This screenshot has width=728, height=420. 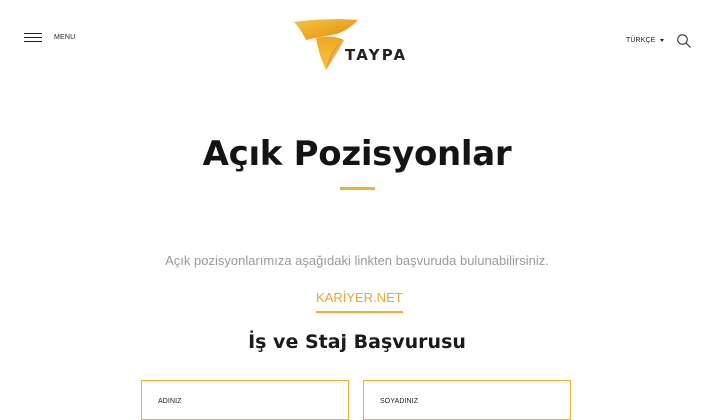 I want to click on search-icon, so click(x=684, y=41).